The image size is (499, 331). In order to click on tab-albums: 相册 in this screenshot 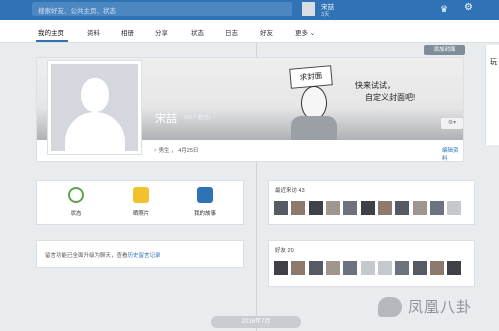, I will do `click(127, 32)`.